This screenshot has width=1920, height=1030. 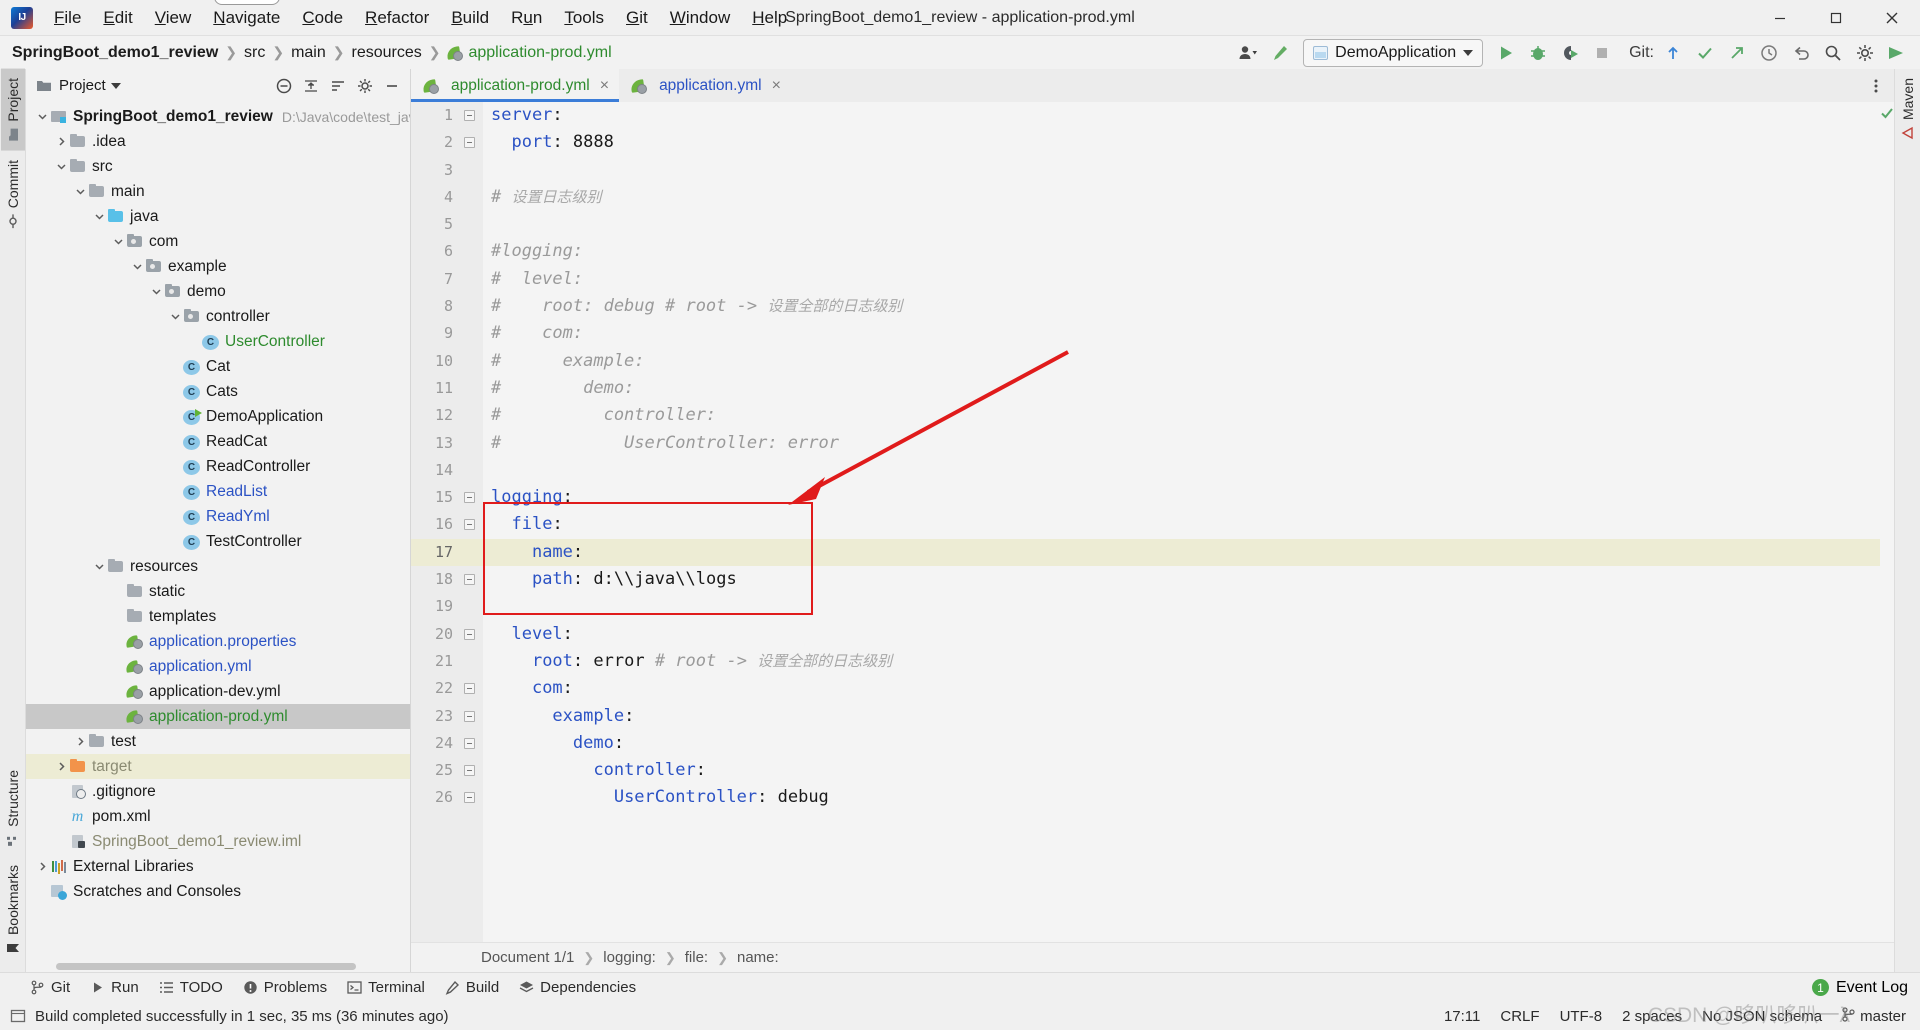 What do you see at coordinates (254, 53) in the screenshot?
I see `breadcrumb-item-1: src` at bounding box center [254, 53].